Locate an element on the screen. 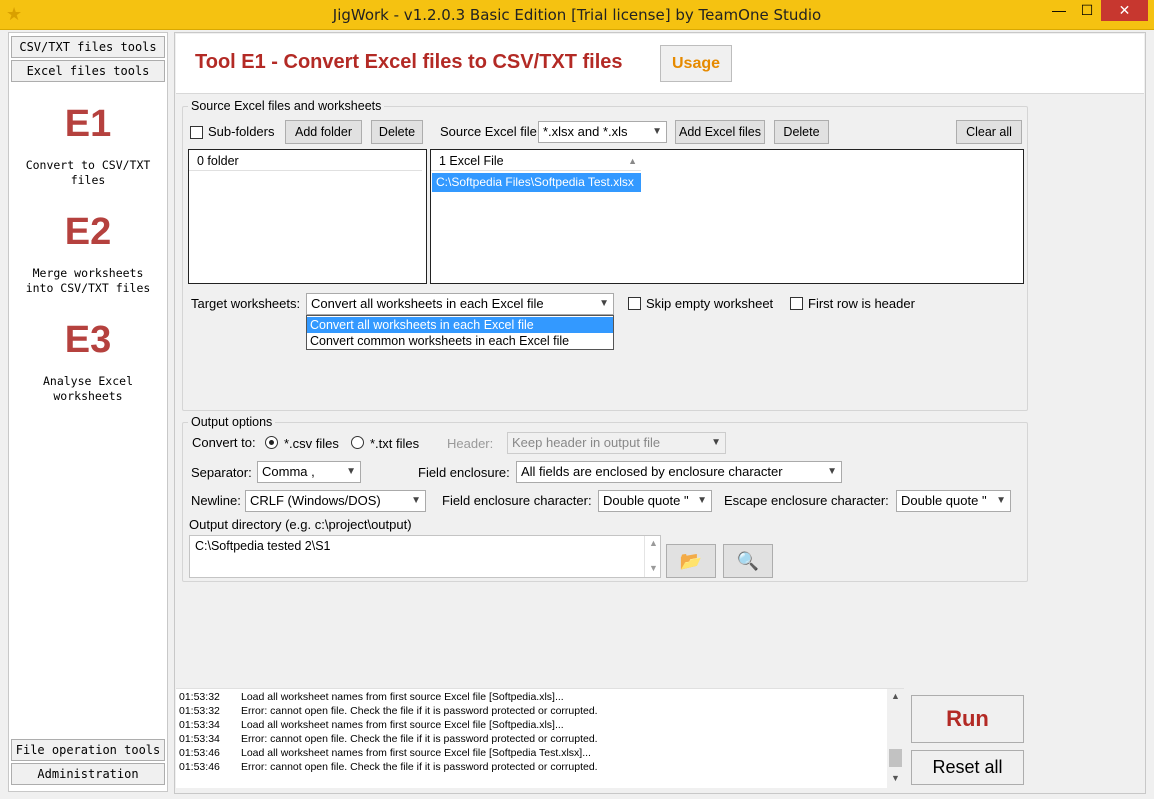  tab-file-operation-tools: File operation tools is located at coordinates (88, 750).